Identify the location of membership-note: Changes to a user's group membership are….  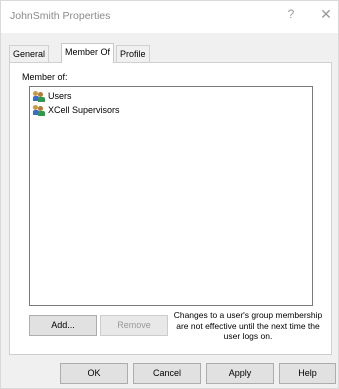
(248, 325).